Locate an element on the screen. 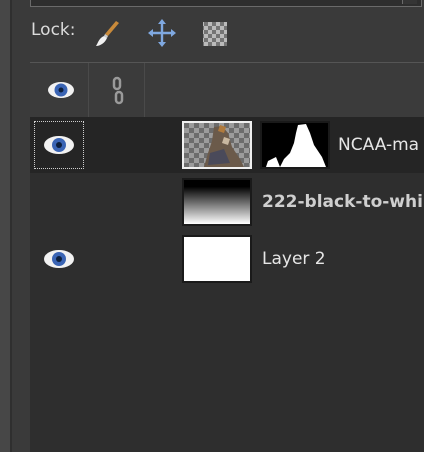 The height and width of the screenshot is (452, 424). link-column-header is located at coordinates (117, 90).